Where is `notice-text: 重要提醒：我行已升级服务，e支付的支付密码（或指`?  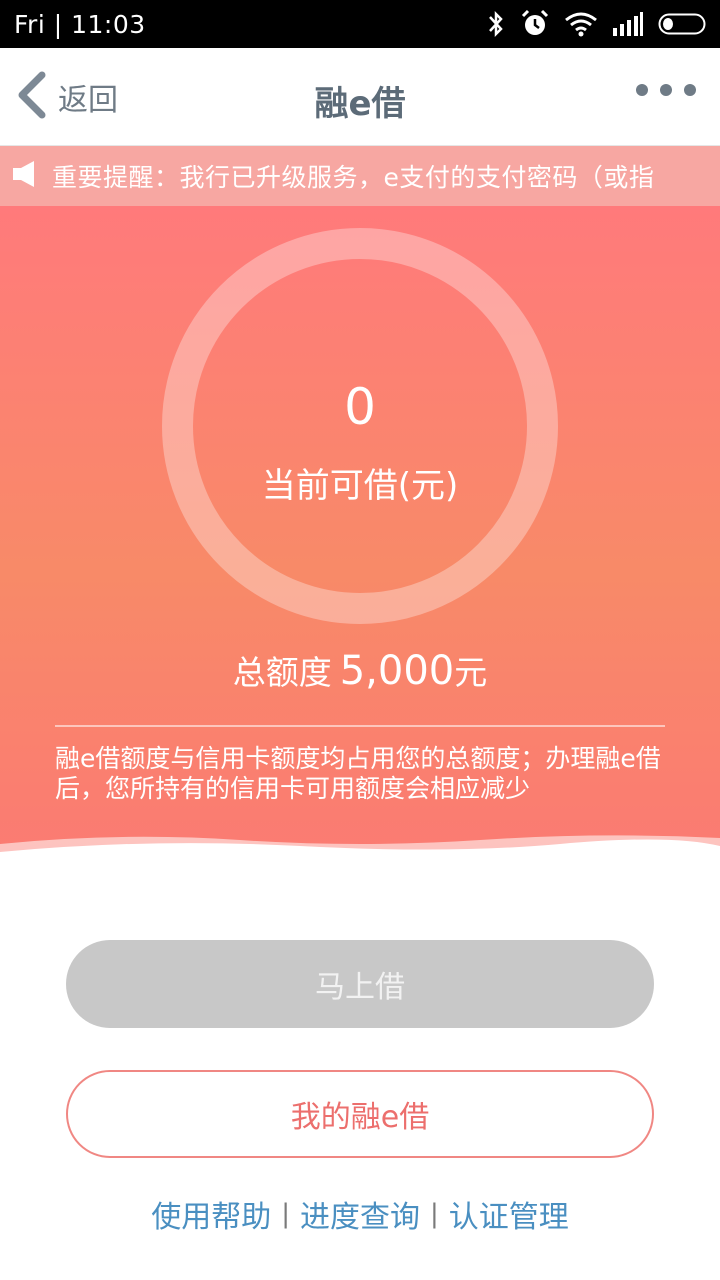
notice-text: 重要提醒：我行已升级服务，e支付的支付密码（或指 is located at coordinates (353, 177).